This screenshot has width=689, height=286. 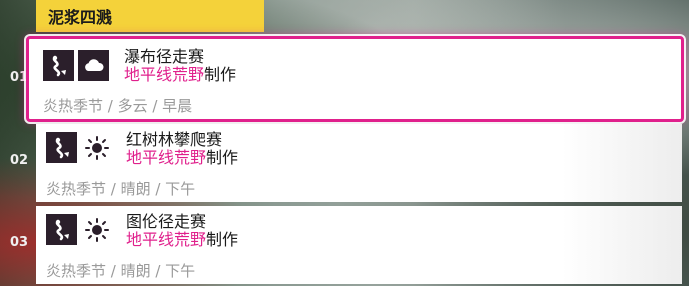 I want to click on section-header: 泥浆四溅, so click(x=150, y=16).